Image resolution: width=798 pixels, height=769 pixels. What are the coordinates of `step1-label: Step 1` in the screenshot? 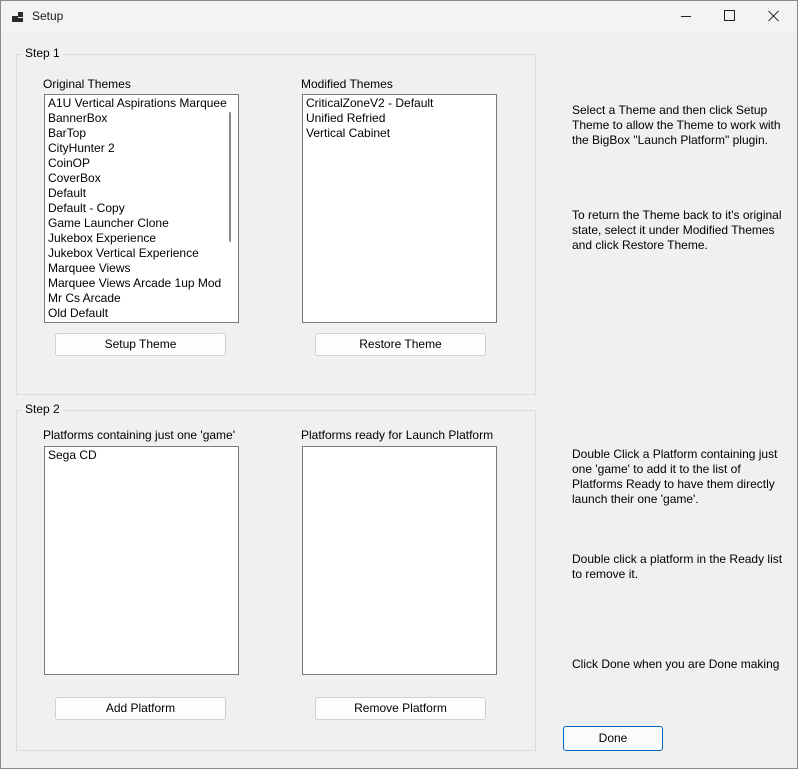 It's located at (42, 53).